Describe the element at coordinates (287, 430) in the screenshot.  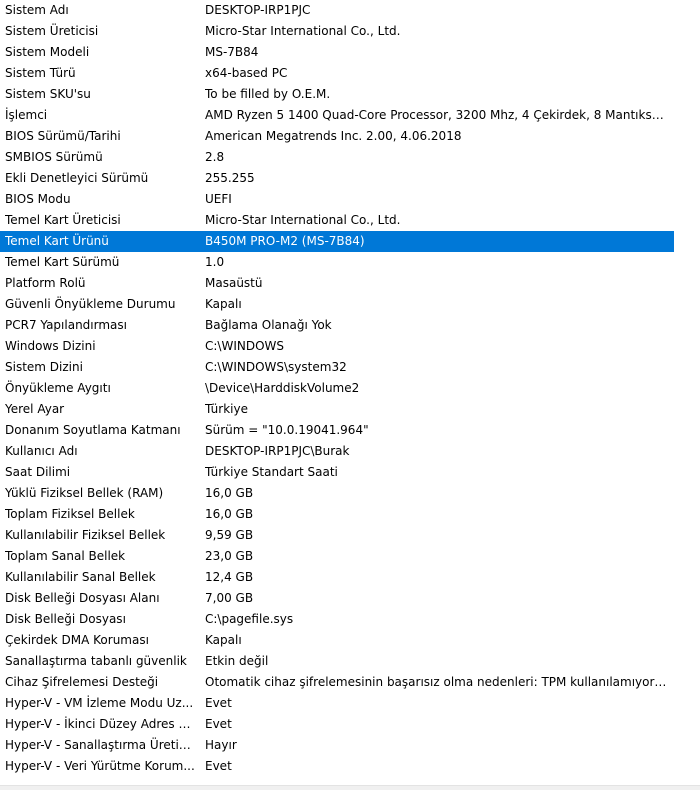
I see `row-value: Sürüm = "10.0.19041.964"` at that location.